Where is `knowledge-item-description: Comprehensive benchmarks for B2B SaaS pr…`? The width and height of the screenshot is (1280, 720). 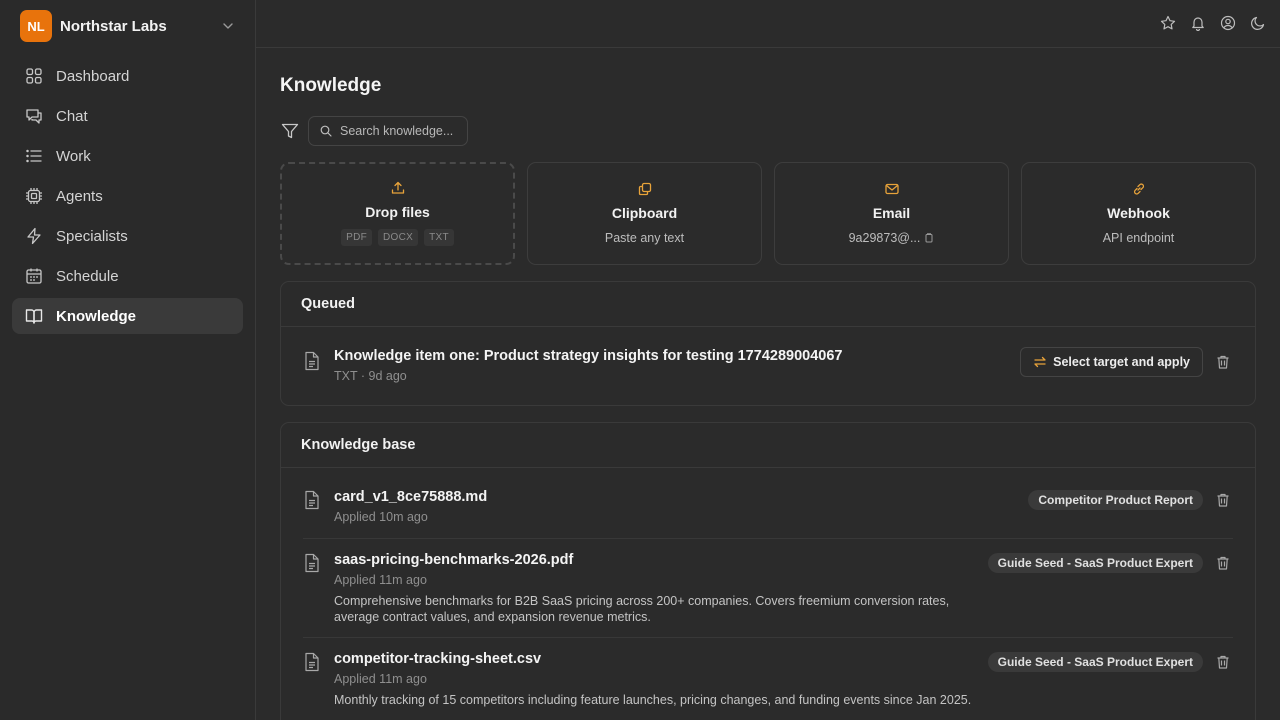 knowledge-item-description: Comprehensive benchmarks for B2B SaaS pr… is located at coordinates (642, 609).